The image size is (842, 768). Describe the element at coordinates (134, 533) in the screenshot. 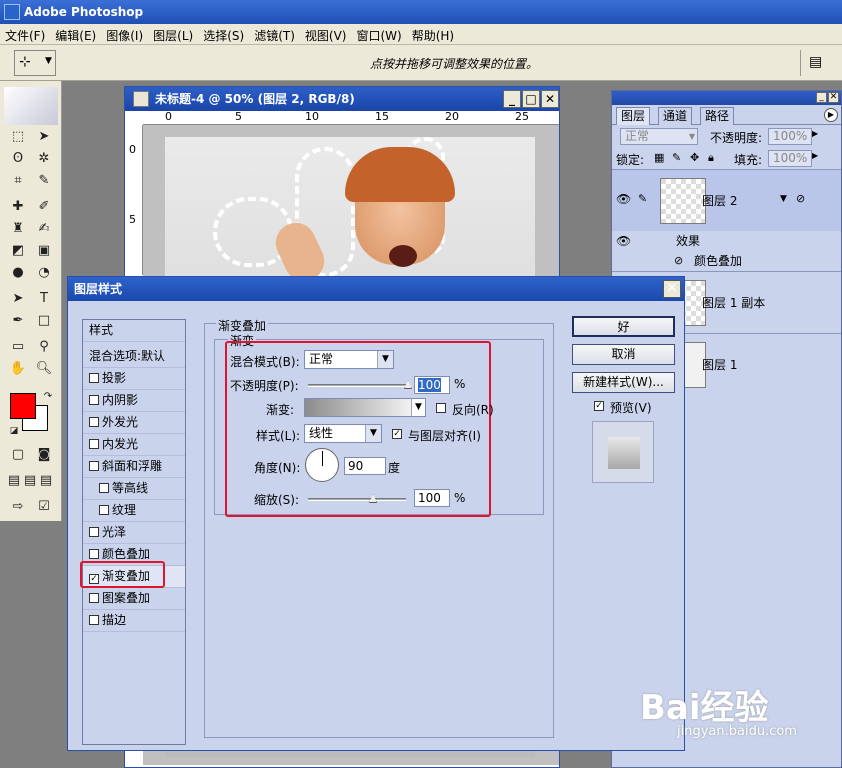

I see `style-list-item-satin: 光泽` at that location.